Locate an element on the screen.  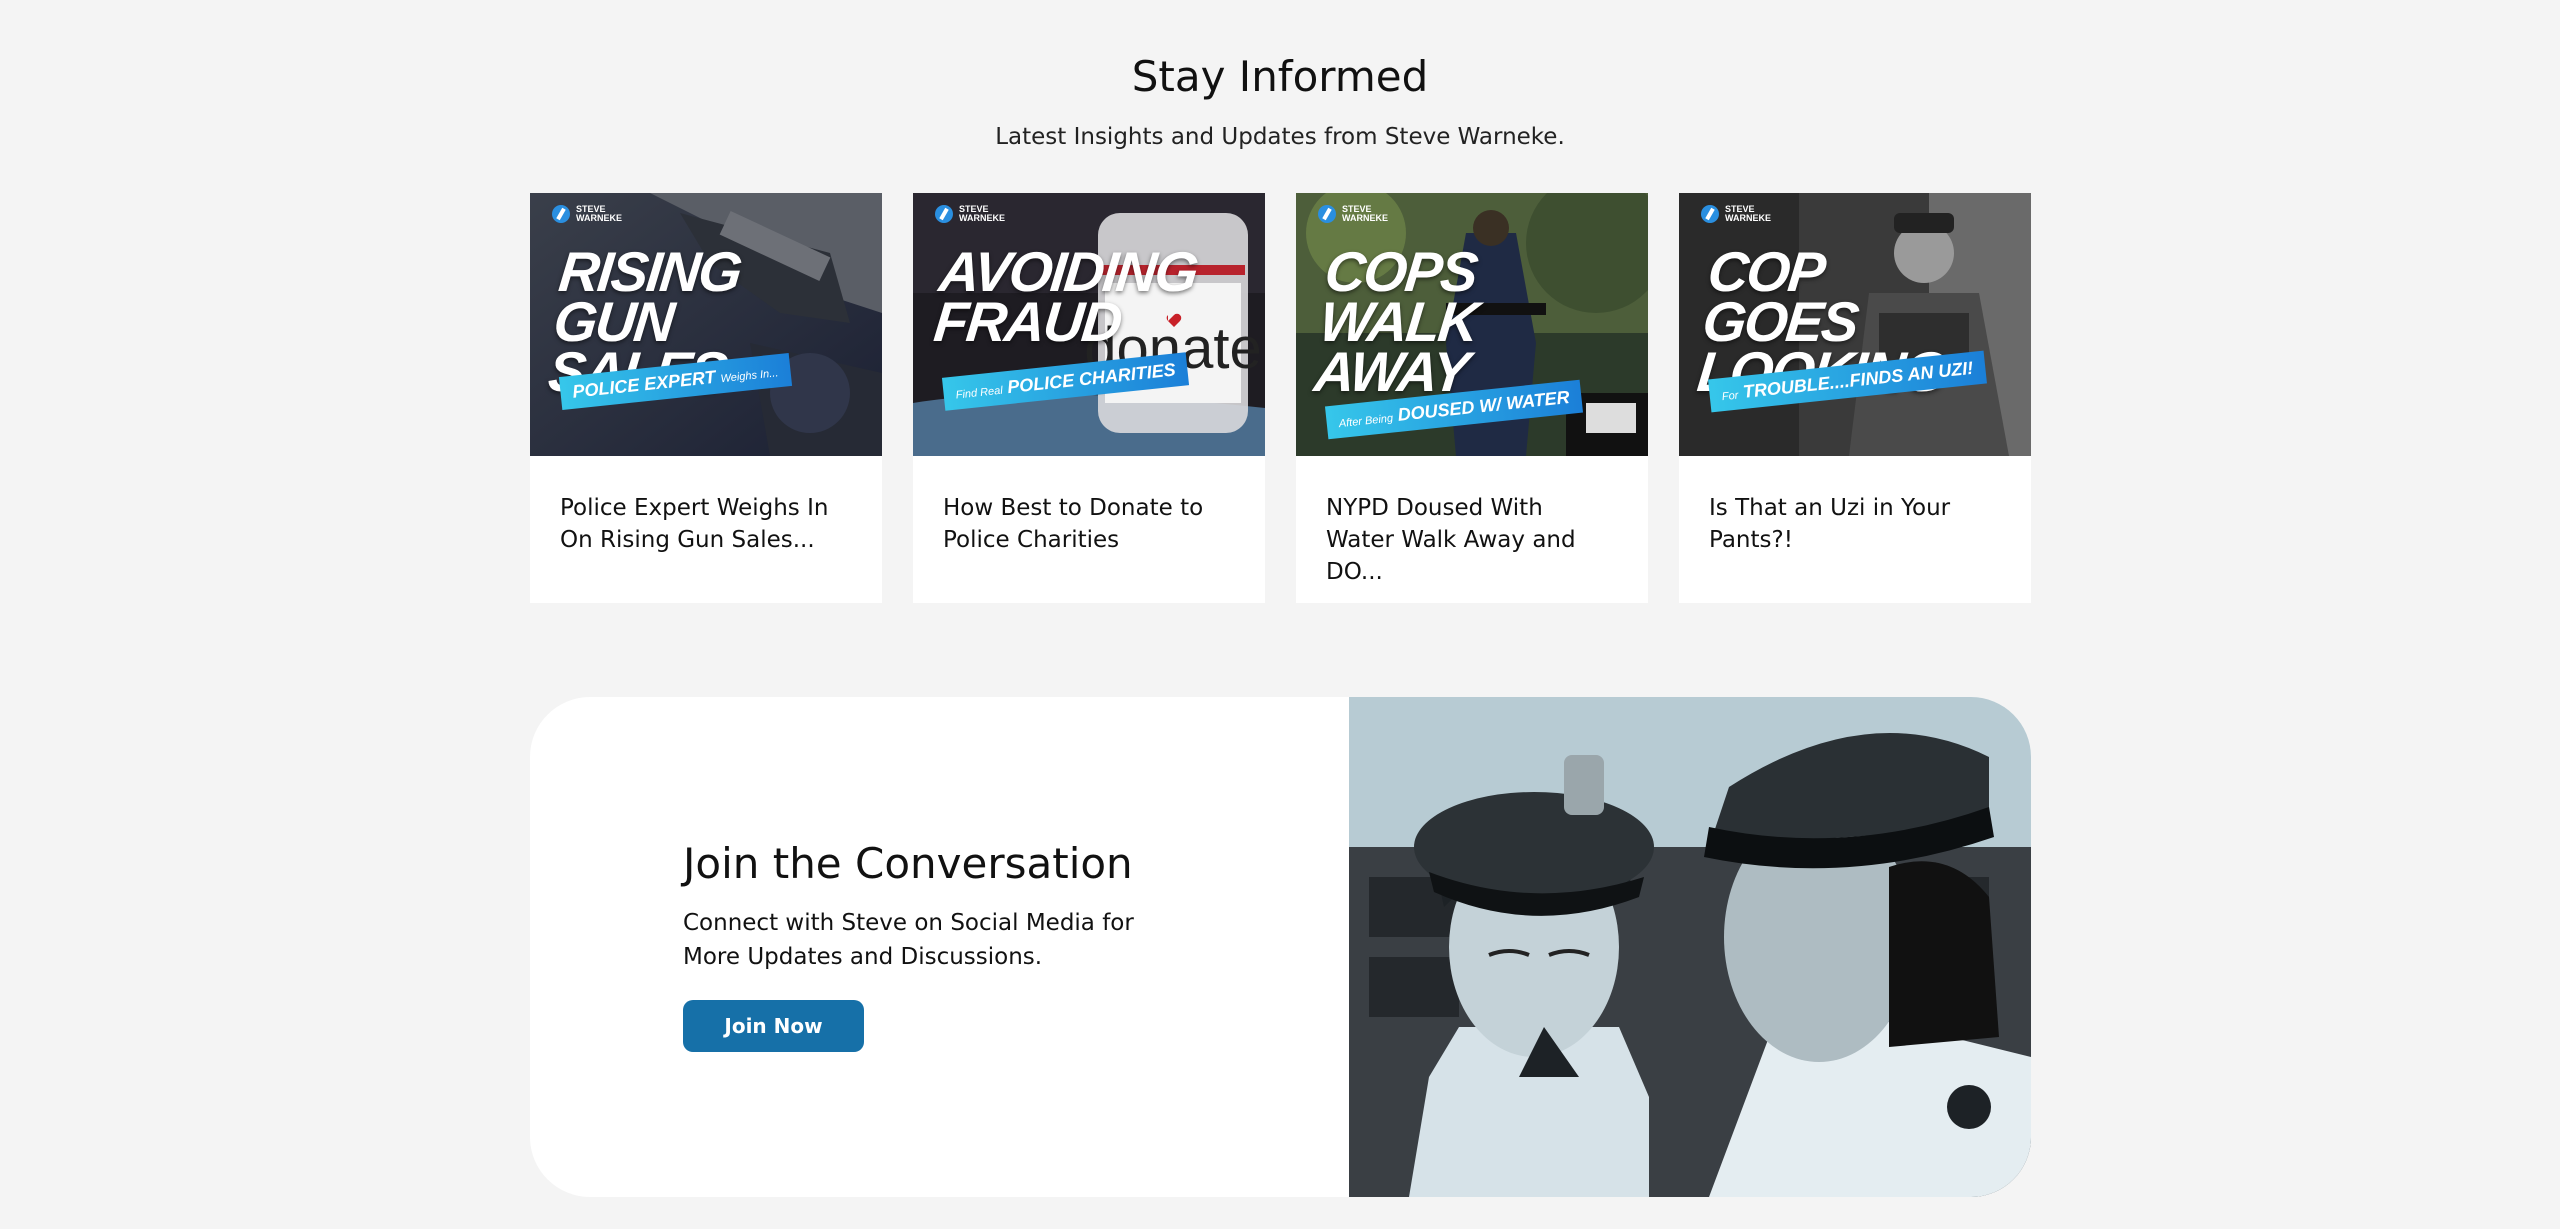
thumbnail-headline: COPS WALK AWAY is located at coordinates (1396, 321).